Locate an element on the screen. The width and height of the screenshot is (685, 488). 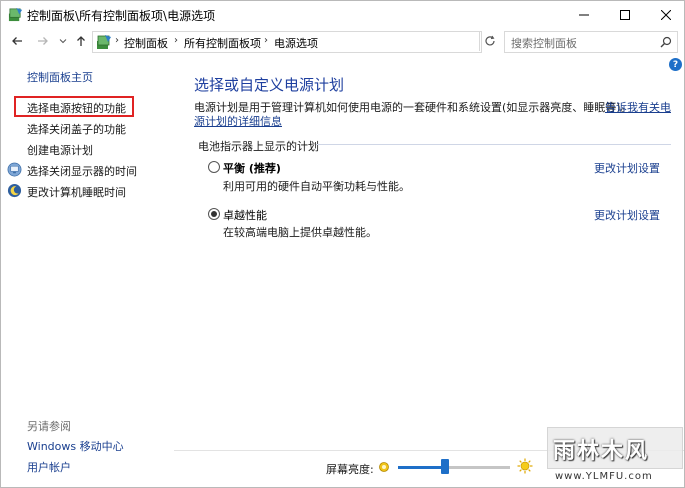
maximize-icon is located at coordinates (625, 14).